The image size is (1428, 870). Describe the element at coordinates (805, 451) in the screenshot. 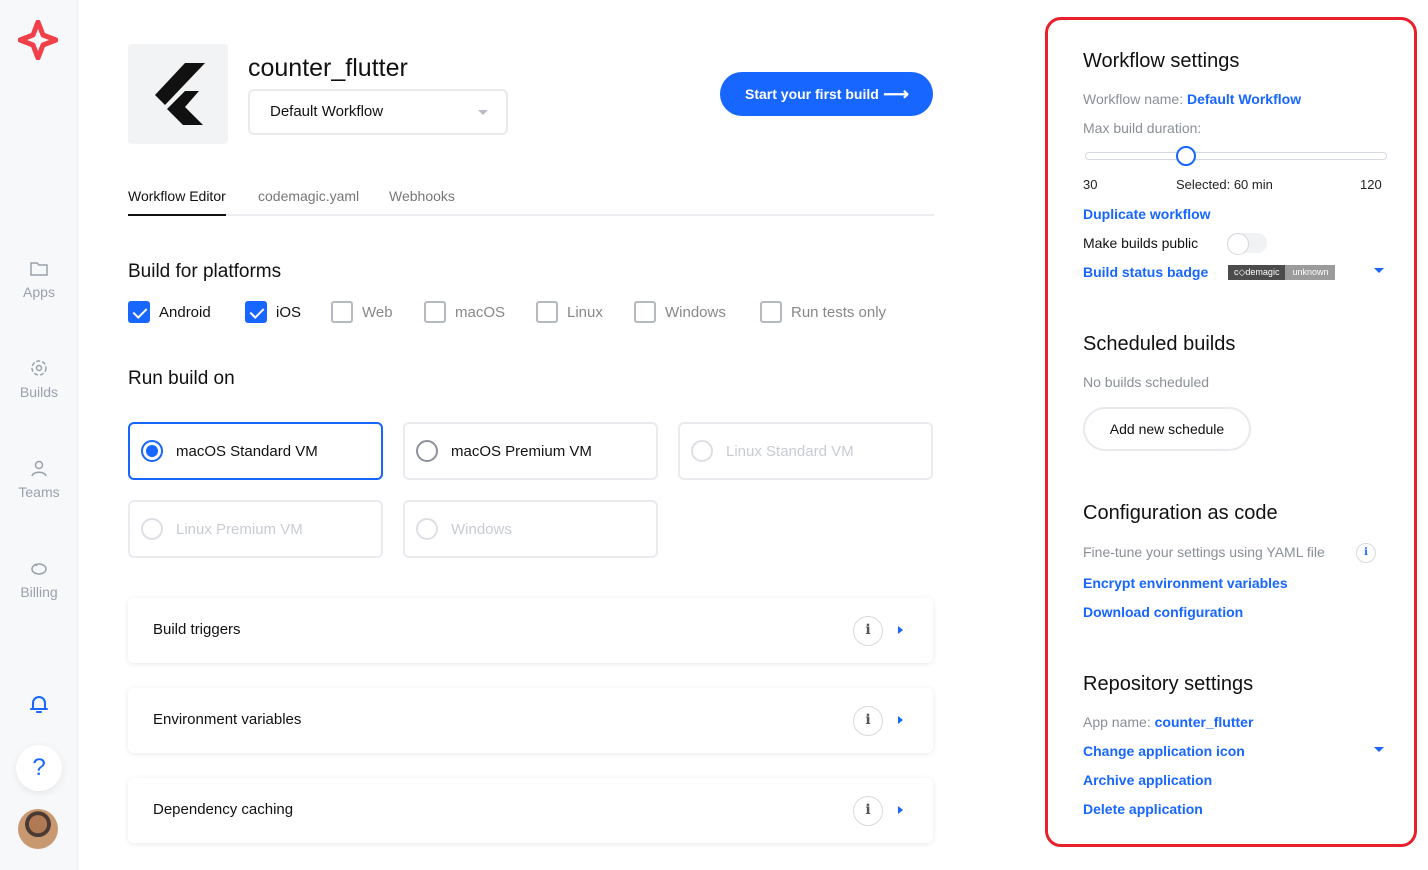

I see `vm-option-linux-standard: Linux Standard VM` at that location.